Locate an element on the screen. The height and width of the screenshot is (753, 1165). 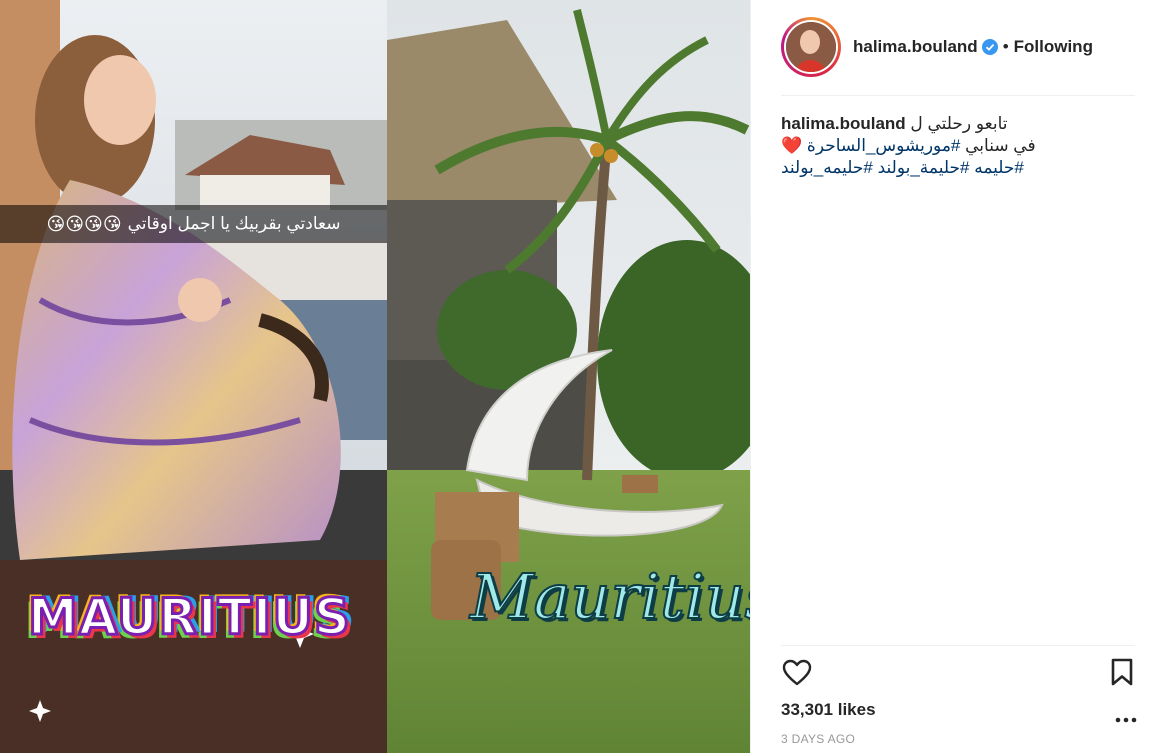
post-header: halima.bouland • Following is located at coordinates (958, 47).